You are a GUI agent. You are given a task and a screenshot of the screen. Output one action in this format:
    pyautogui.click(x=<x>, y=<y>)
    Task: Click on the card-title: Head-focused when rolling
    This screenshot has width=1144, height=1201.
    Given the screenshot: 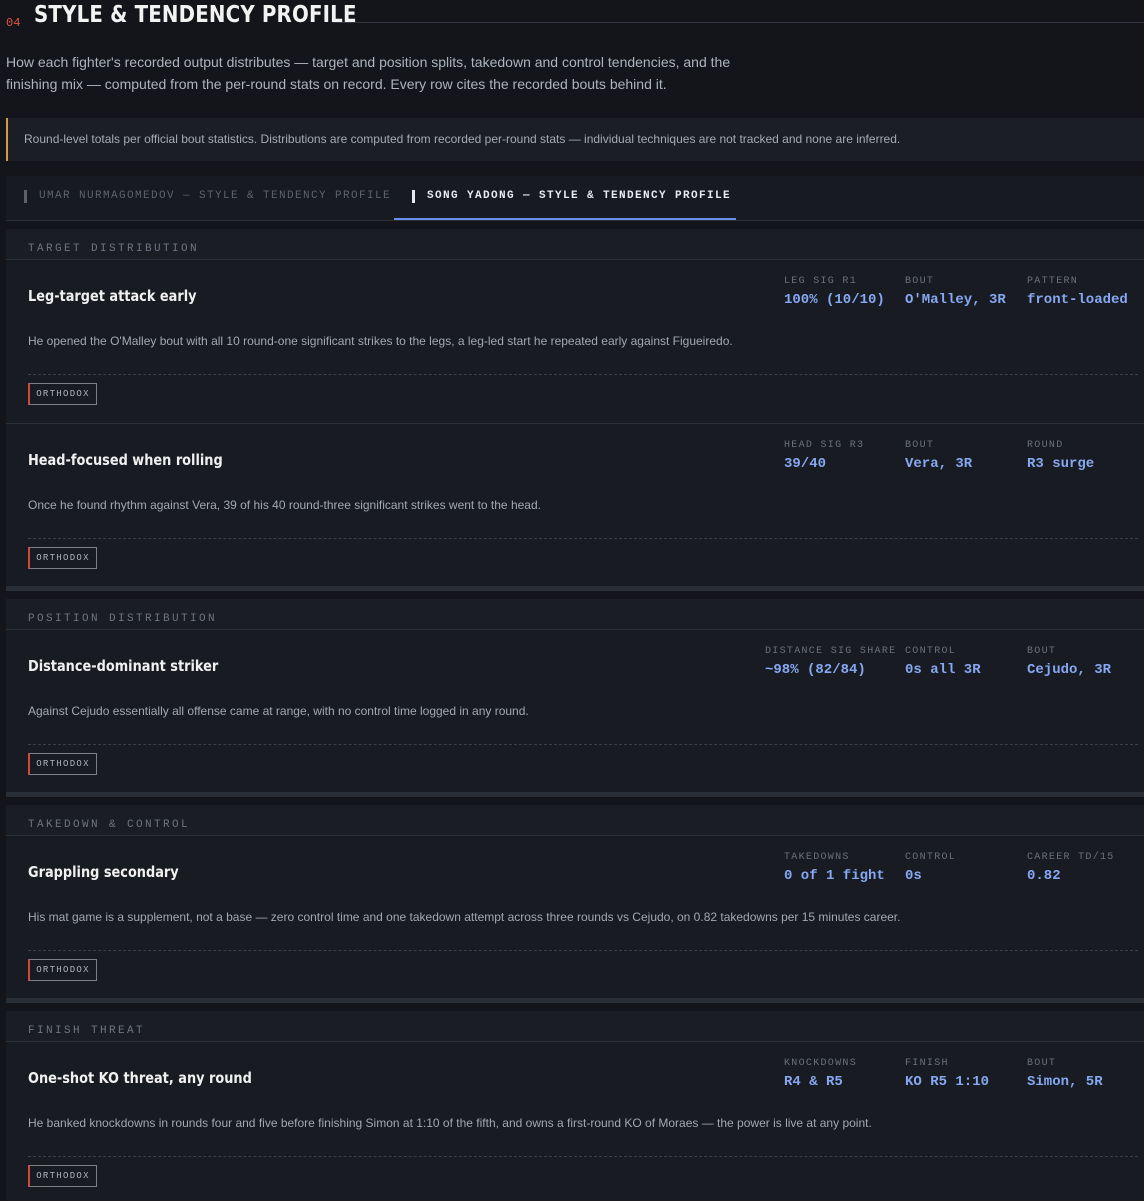 What is the action you would take?
    pyautogui.click(x=125, y=460)
    